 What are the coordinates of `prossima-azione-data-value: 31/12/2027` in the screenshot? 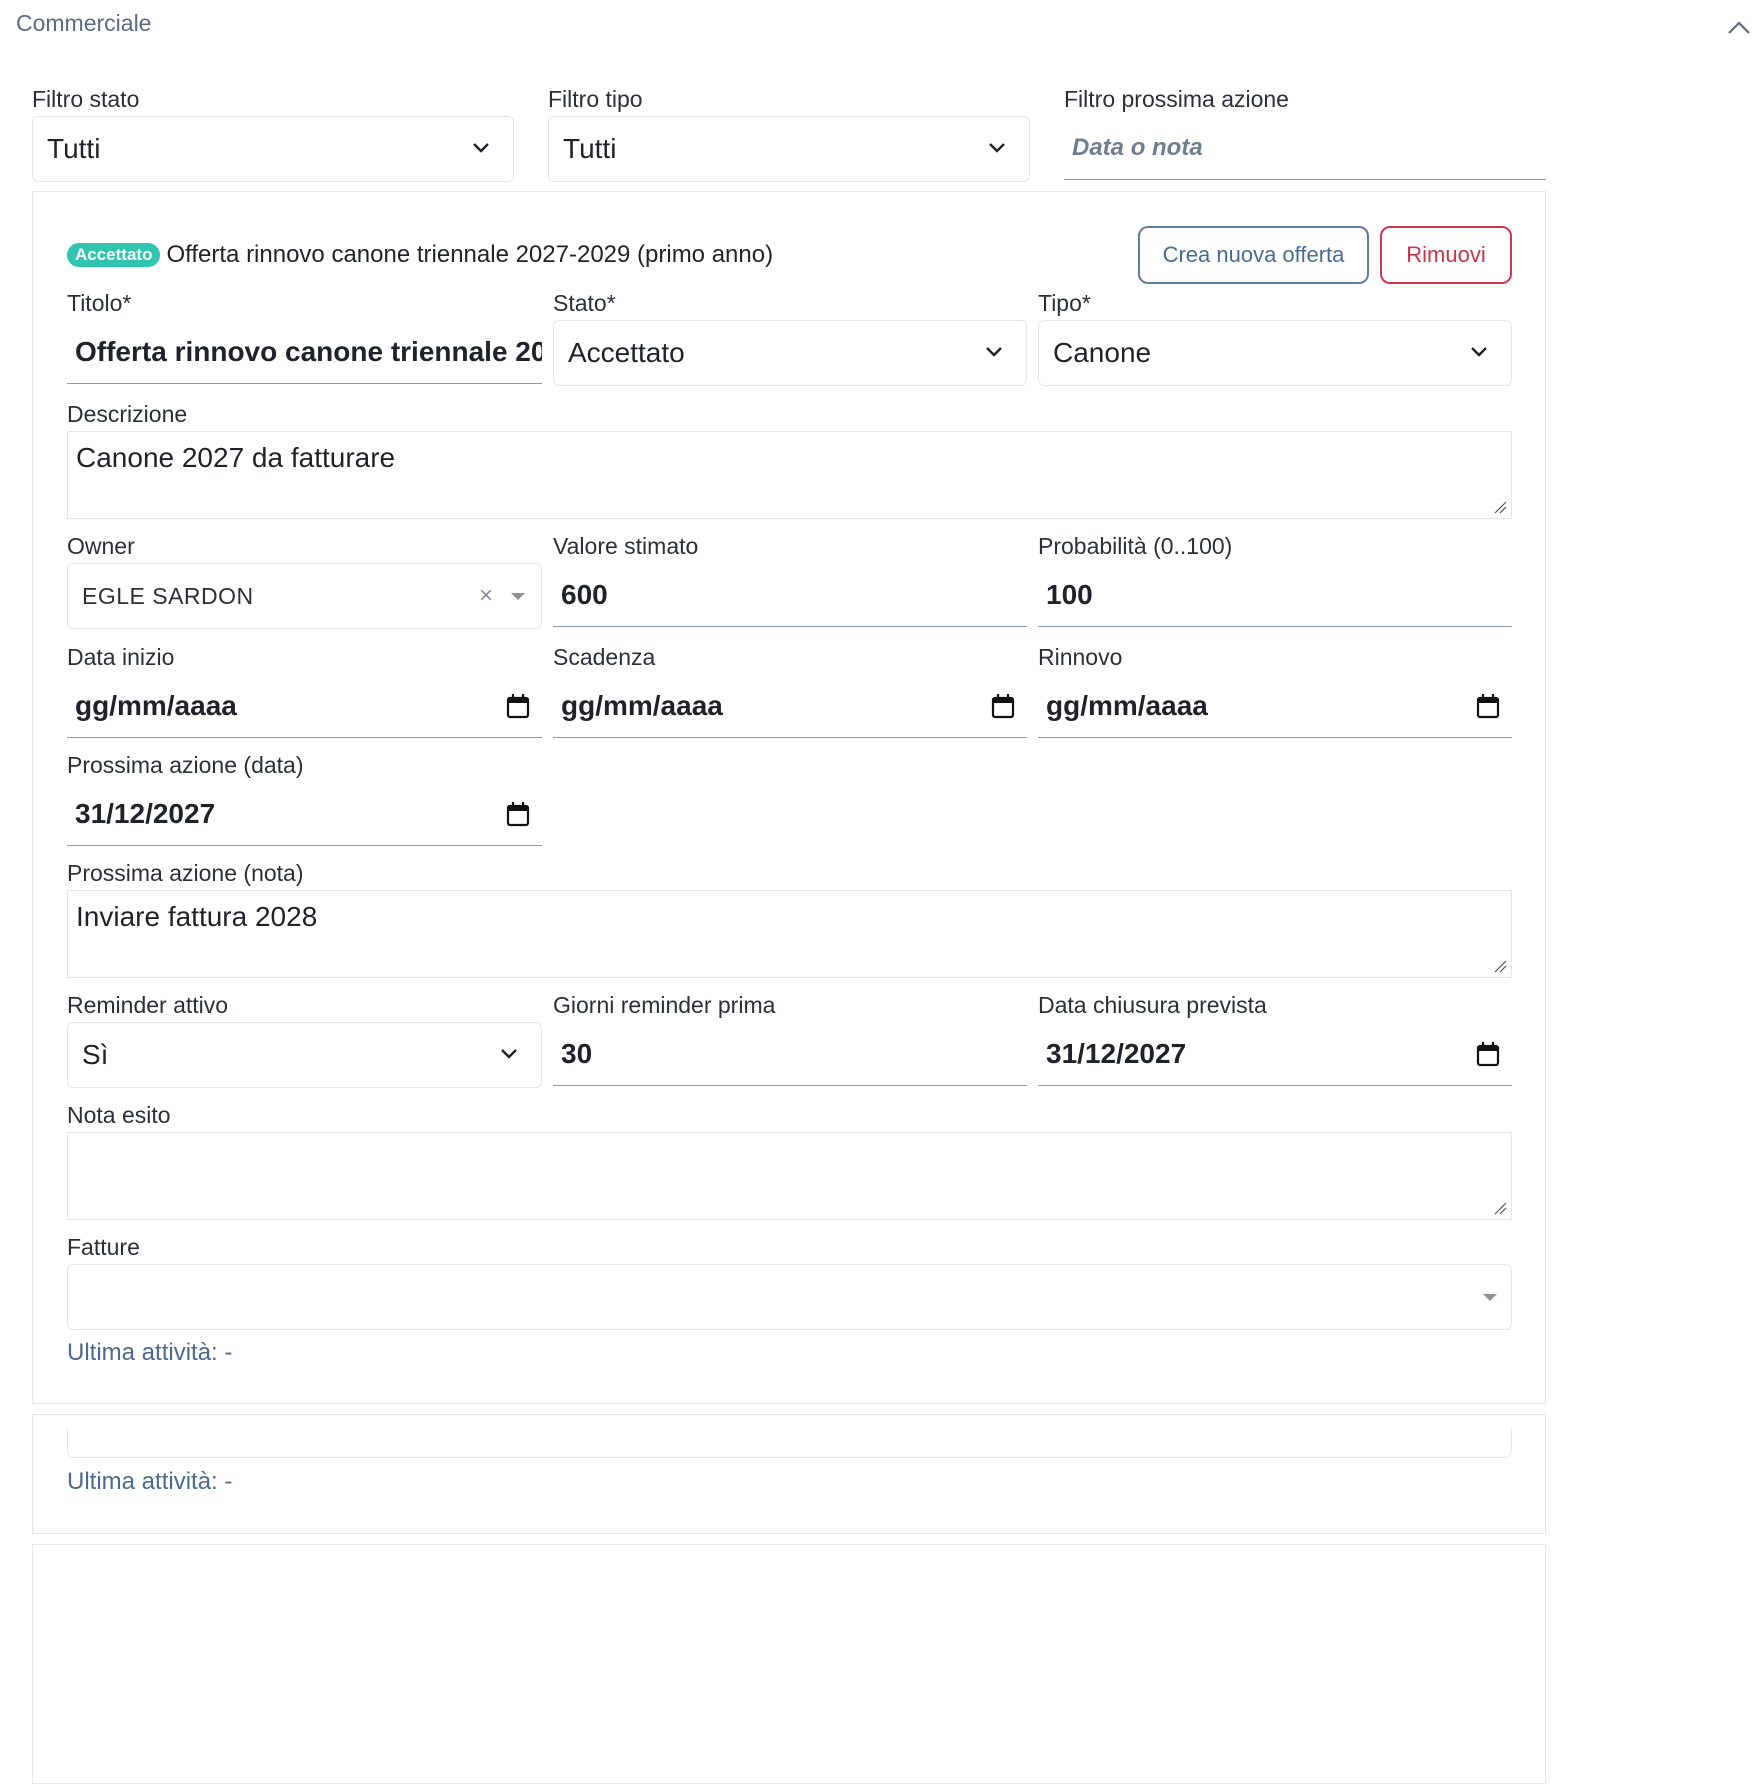 It's located at (145, 813).